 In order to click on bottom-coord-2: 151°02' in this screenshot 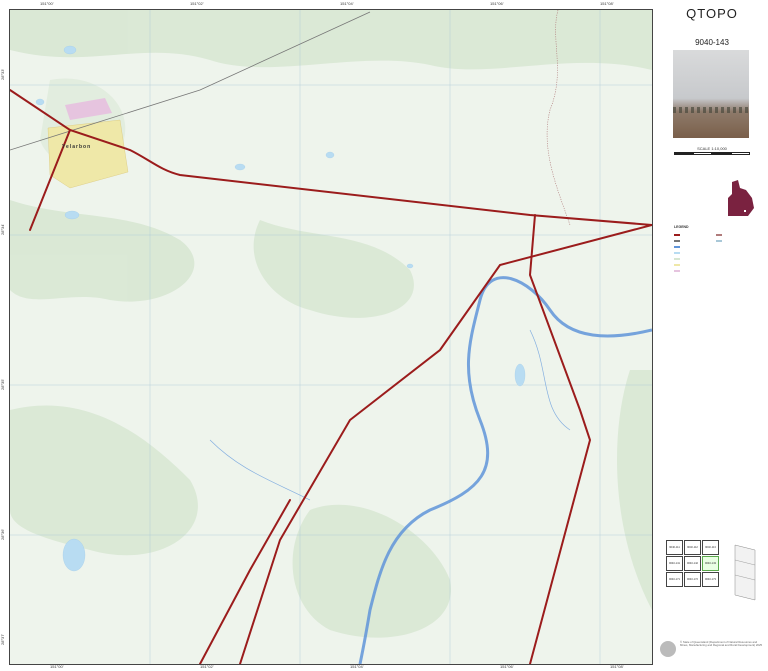, I will do `click(207, 666)`.